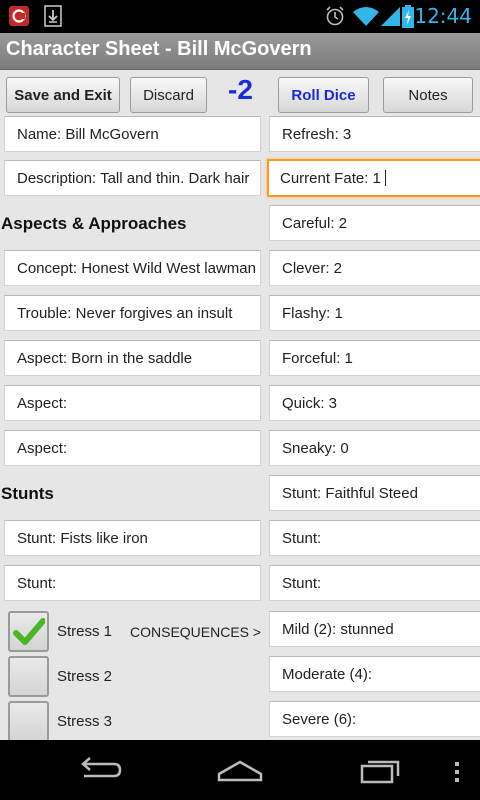 The width and height of the screenshot is (480, 800). Describe the element at coordinates (85, 676) in the screenshot. I see `stress-2-label: Stress 2` at that location.